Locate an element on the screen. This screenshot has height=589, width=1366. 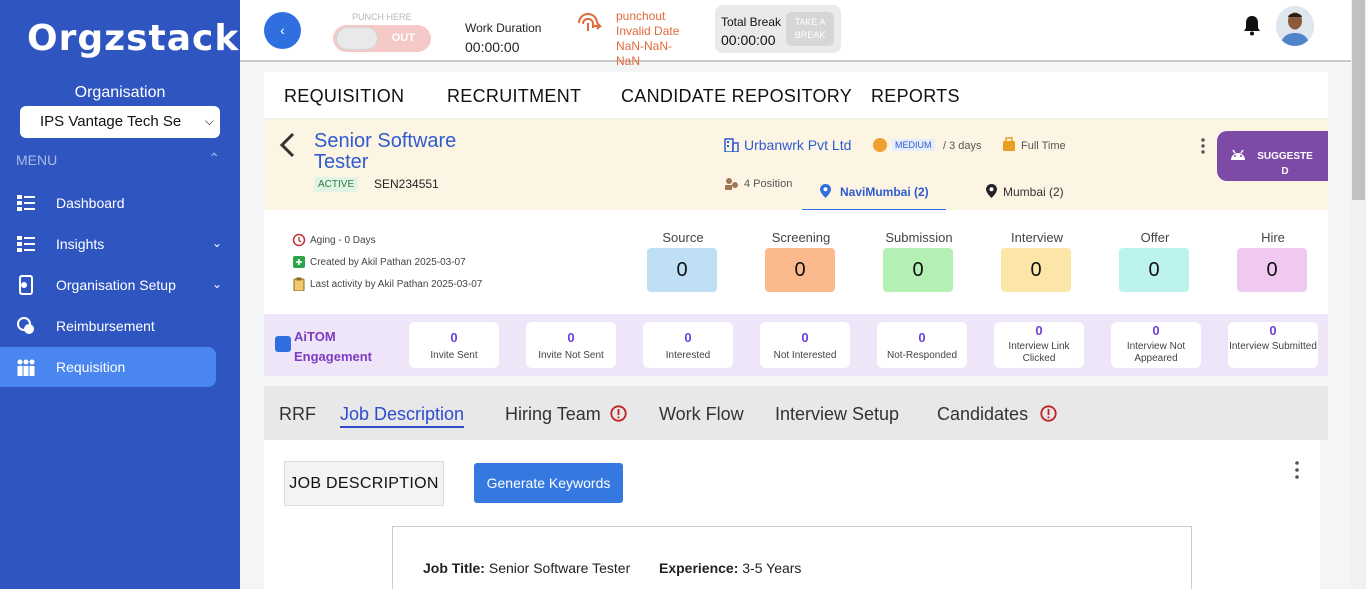
nav-reports: REPORTS is located at coordinates (915, 96).